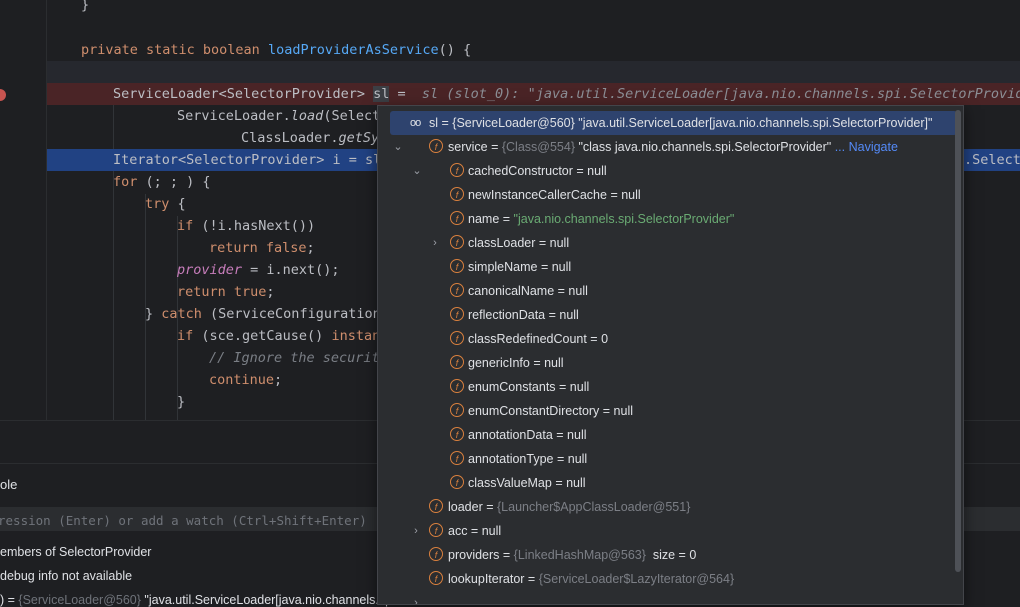 The height and width of the screenshot is (607, 1020). I want to click on field-reference: provider, so click(210, 270).